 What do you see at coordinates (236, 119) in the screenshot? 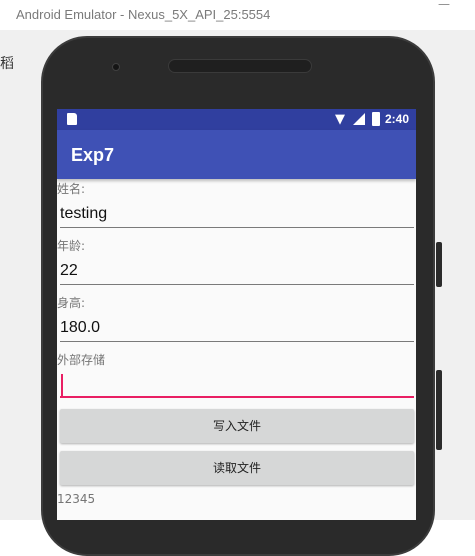
I see `status-bar: ▼ 2:40` at bounding box center [236, 119].